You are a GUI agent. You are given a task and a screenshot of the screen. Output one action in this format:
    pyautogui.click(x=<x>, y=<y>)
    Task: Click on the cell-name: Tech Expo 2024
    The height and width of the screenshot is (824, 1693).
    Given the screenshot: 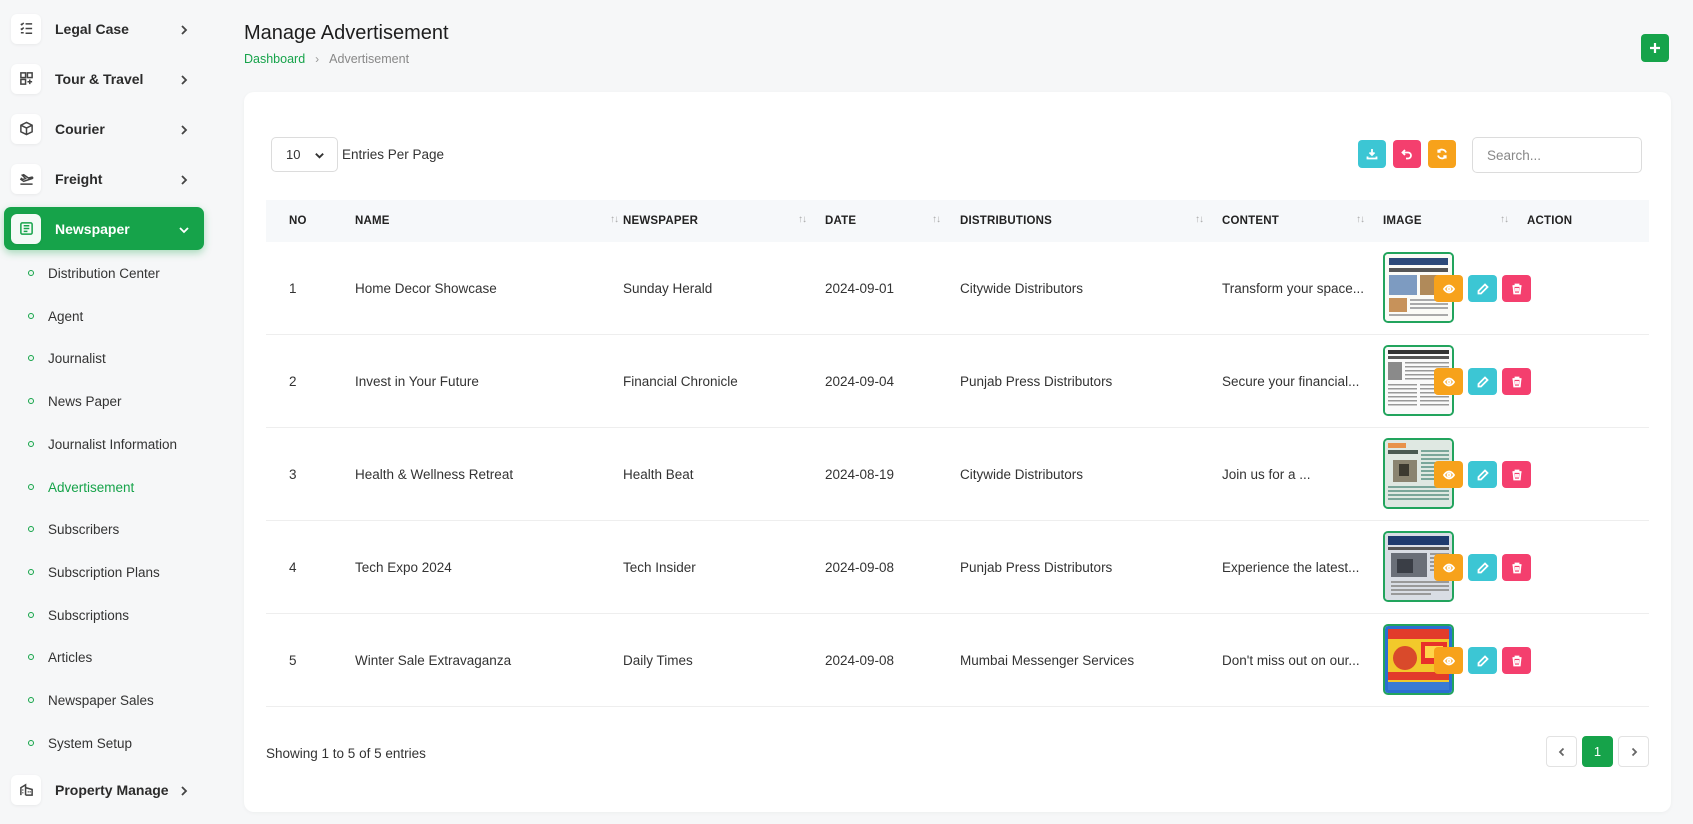 What is the action you would take?
    pyautogui.click(x=403, y=567)
    